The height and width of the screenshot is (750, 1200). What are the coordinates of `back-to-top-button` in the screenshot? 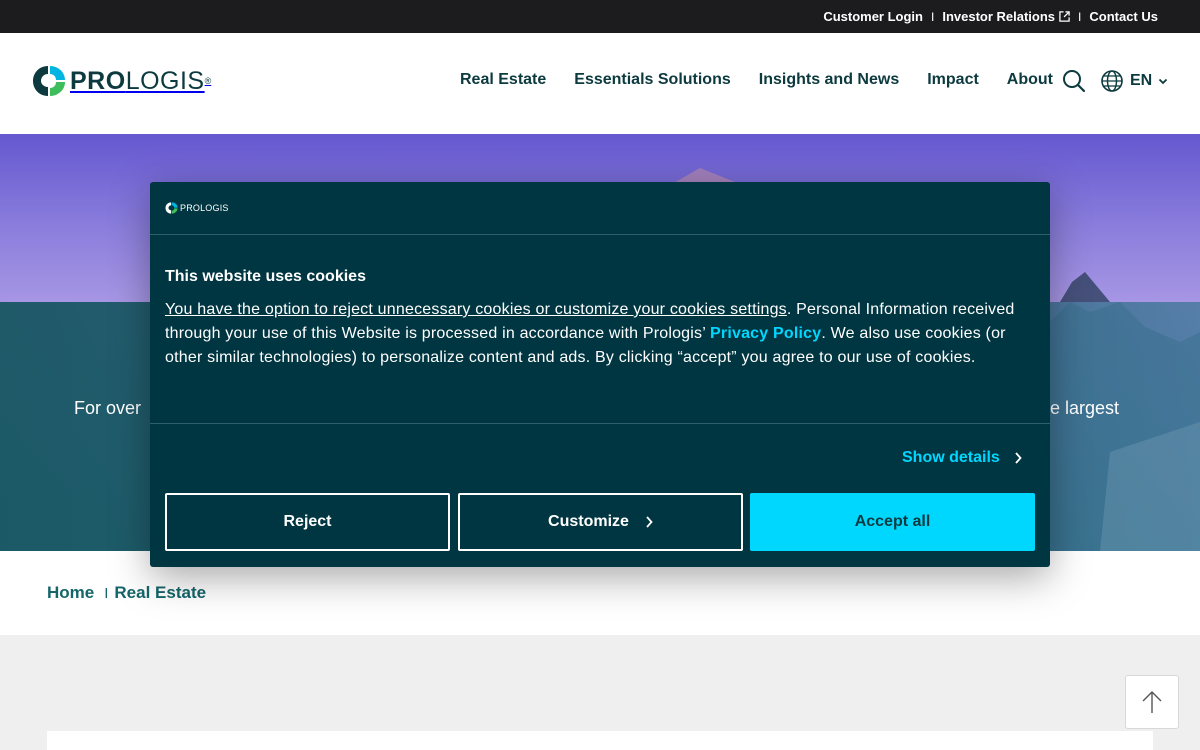 It's located at (1152, 702).